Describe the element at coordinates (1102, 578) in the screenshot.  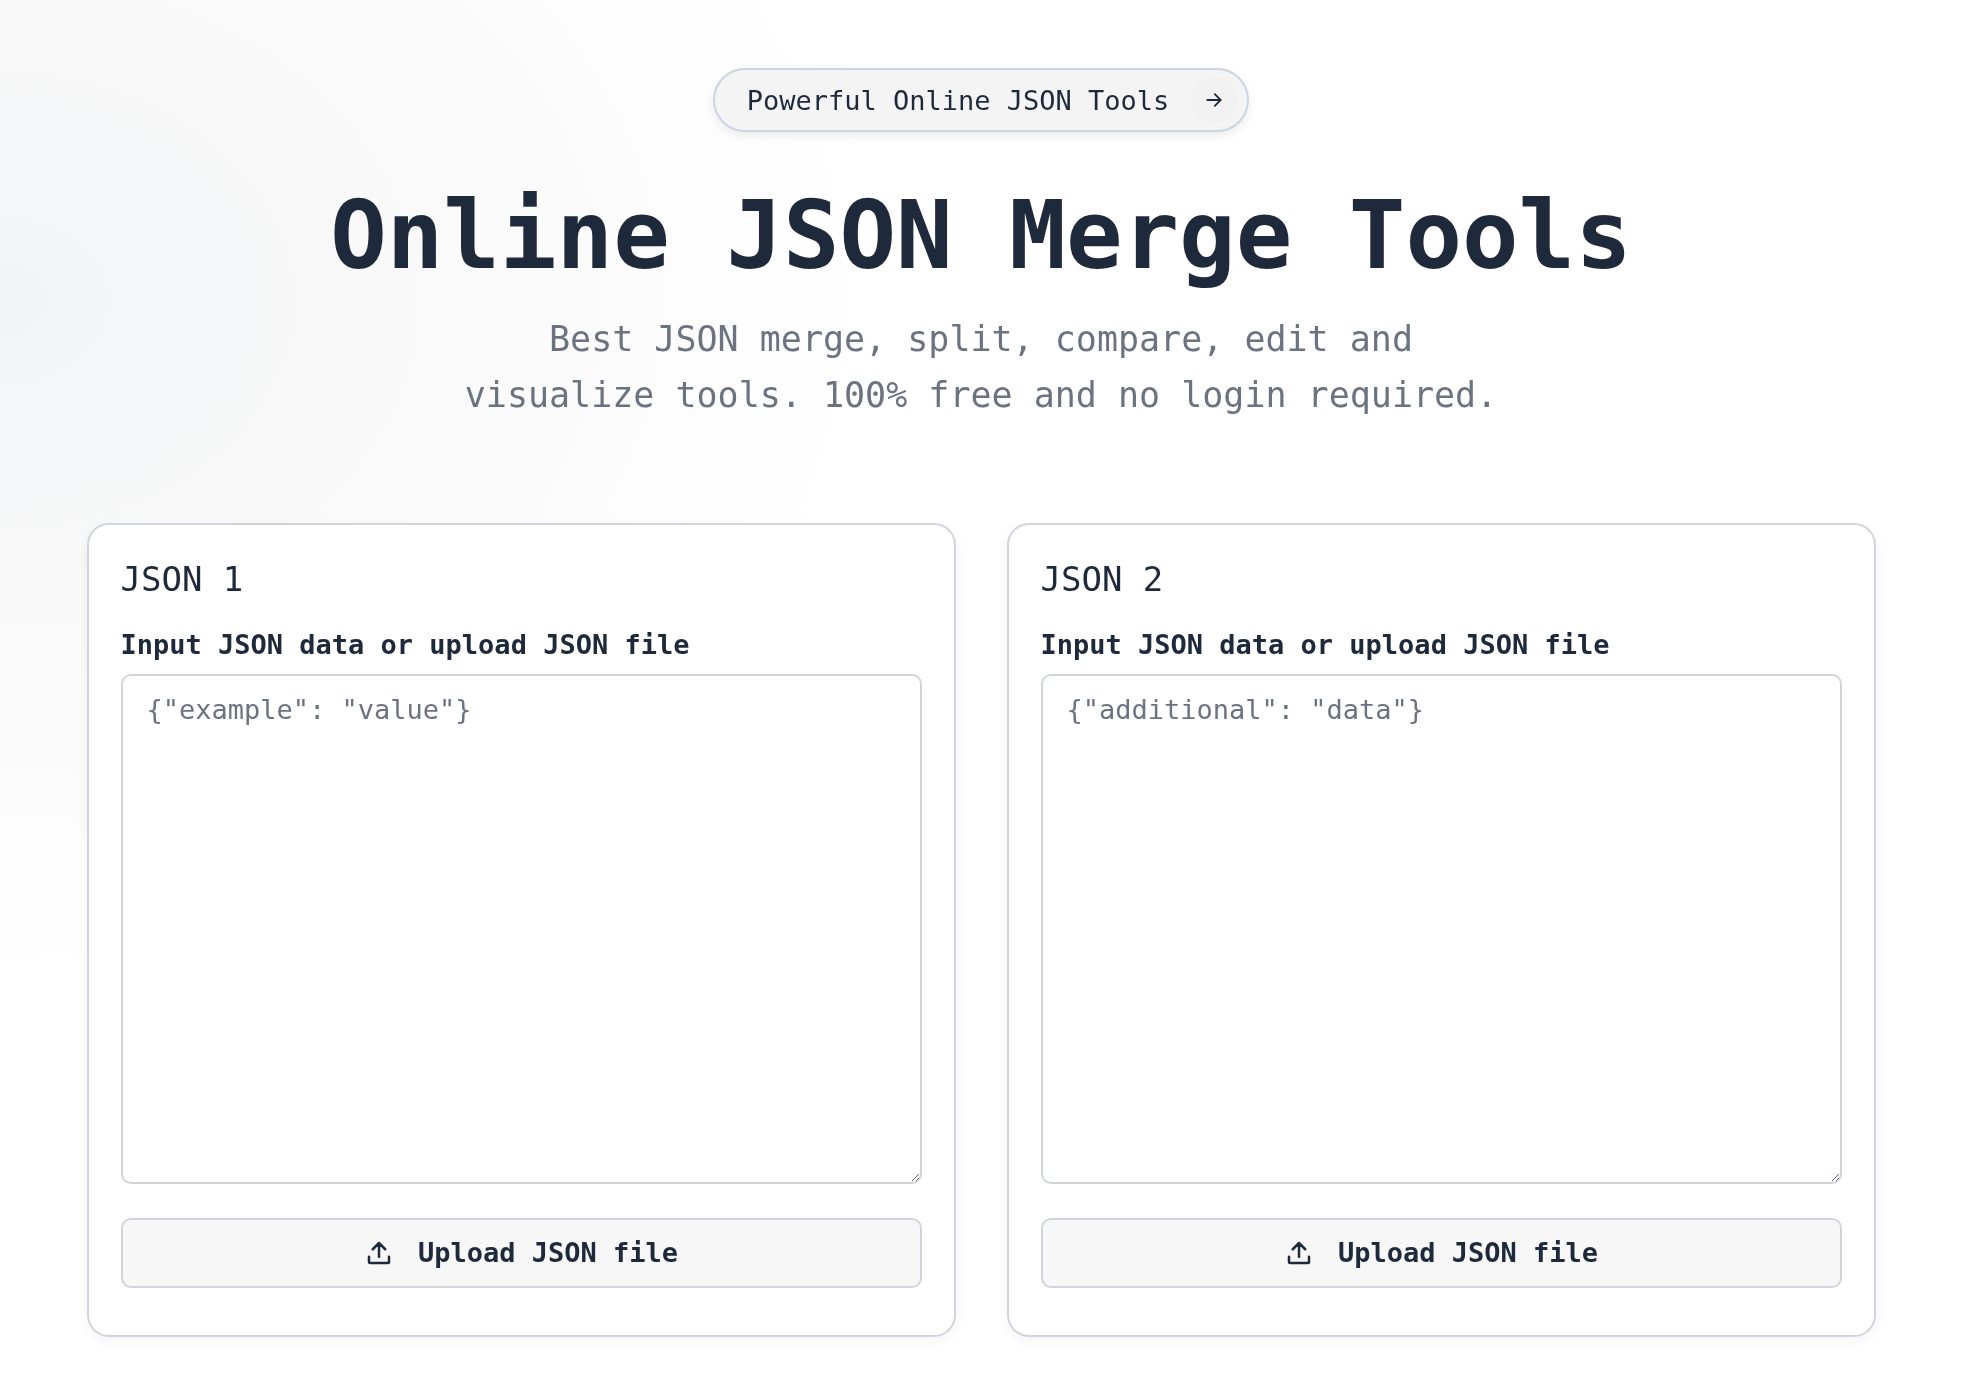
I see `card-title: JSON 2` at that location.